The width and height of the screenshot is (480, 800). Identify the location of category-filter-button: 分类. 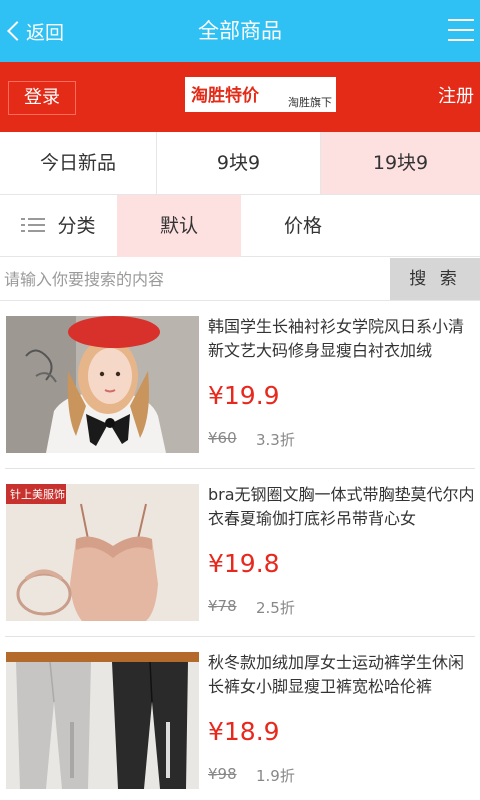
(58, 226).